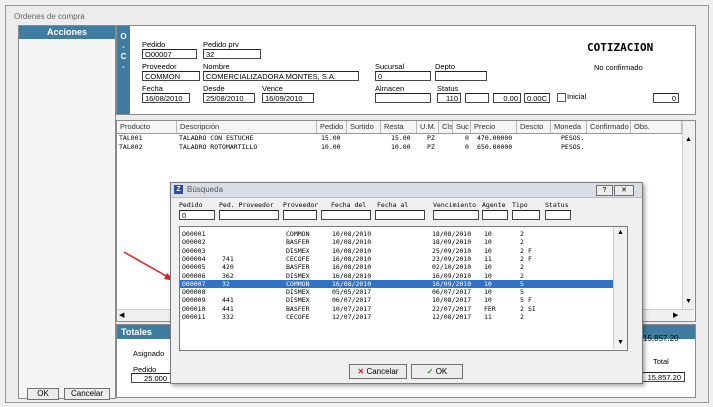 The image size is (713, 407). Describe the element at coordinates (396, 251) in the screenshot. I see `result-row: O00003 DISMEX 10/08/2010 25/09/2010 10 2 F` at that location.